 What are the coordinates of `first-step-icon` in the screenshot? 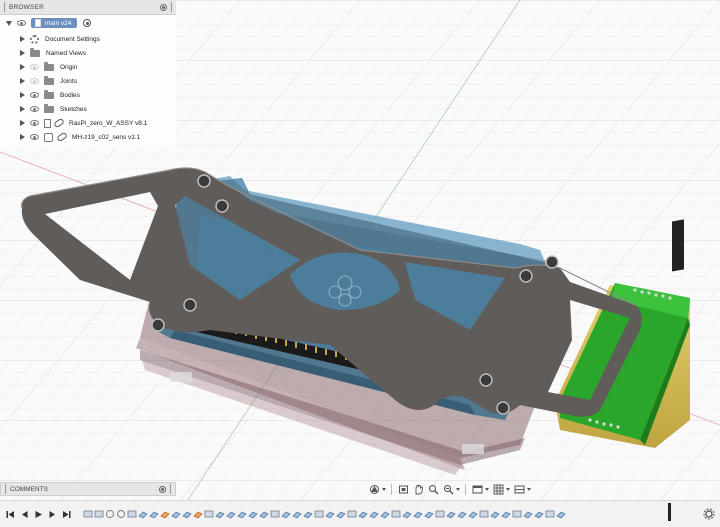 It's located at (10, 514).